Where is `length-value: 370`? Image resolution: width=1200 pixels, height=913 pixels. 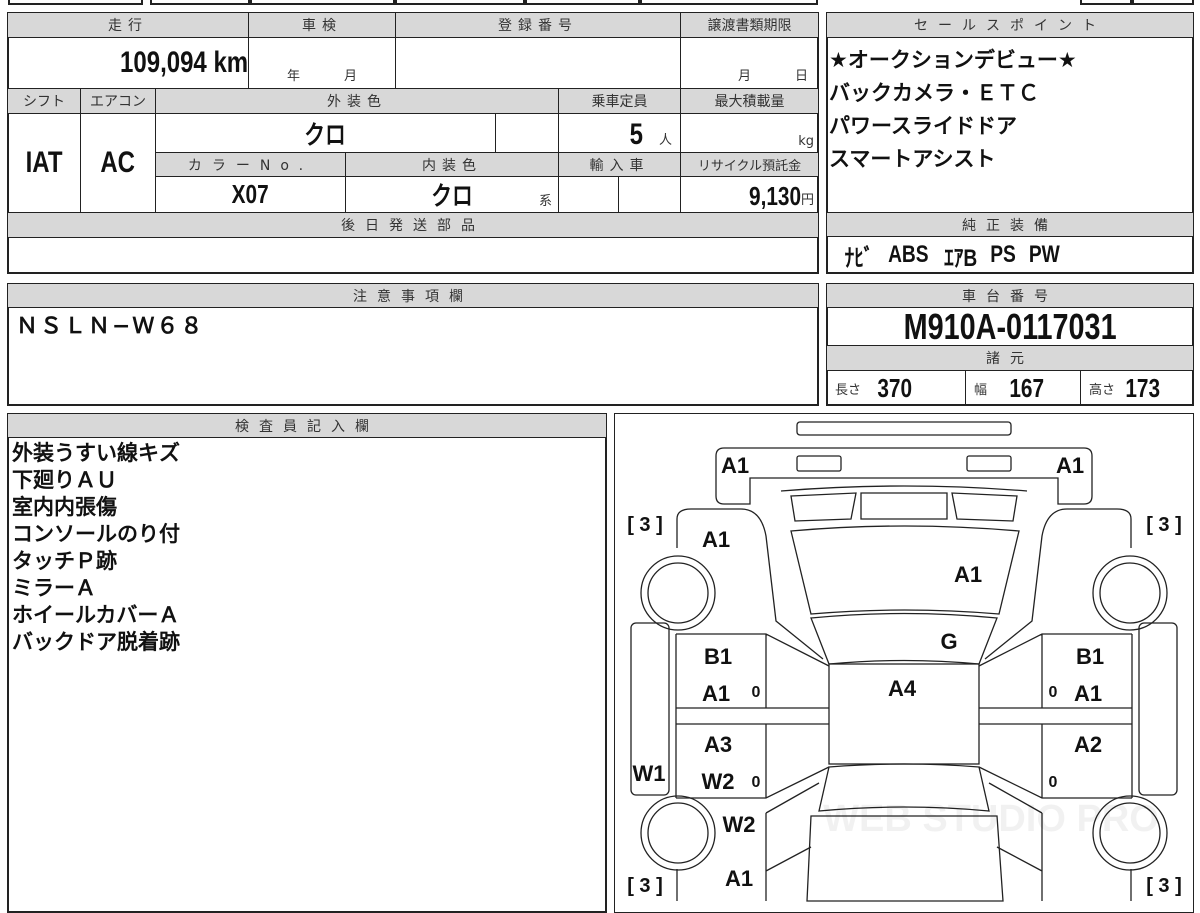 length-value: 370 is located at coordinates (895, 387).